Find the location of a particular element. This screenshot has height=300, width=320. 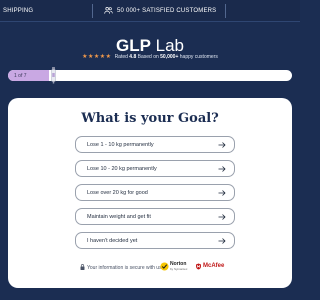

option-button: I haven't decided yet is located at coordinates (155, 240).